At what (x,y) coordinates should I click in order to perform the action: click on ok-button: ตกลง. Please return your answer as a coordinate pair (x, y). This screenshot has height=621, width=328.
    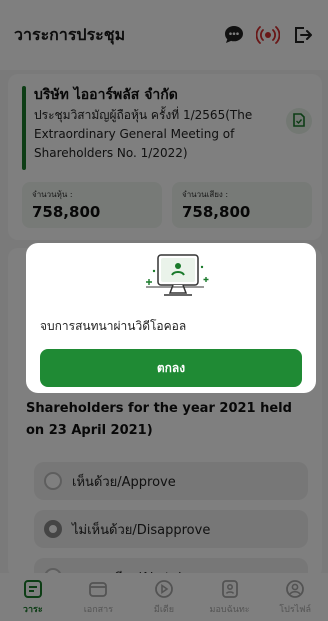
    Looking at the image, I should click on (171, 368).